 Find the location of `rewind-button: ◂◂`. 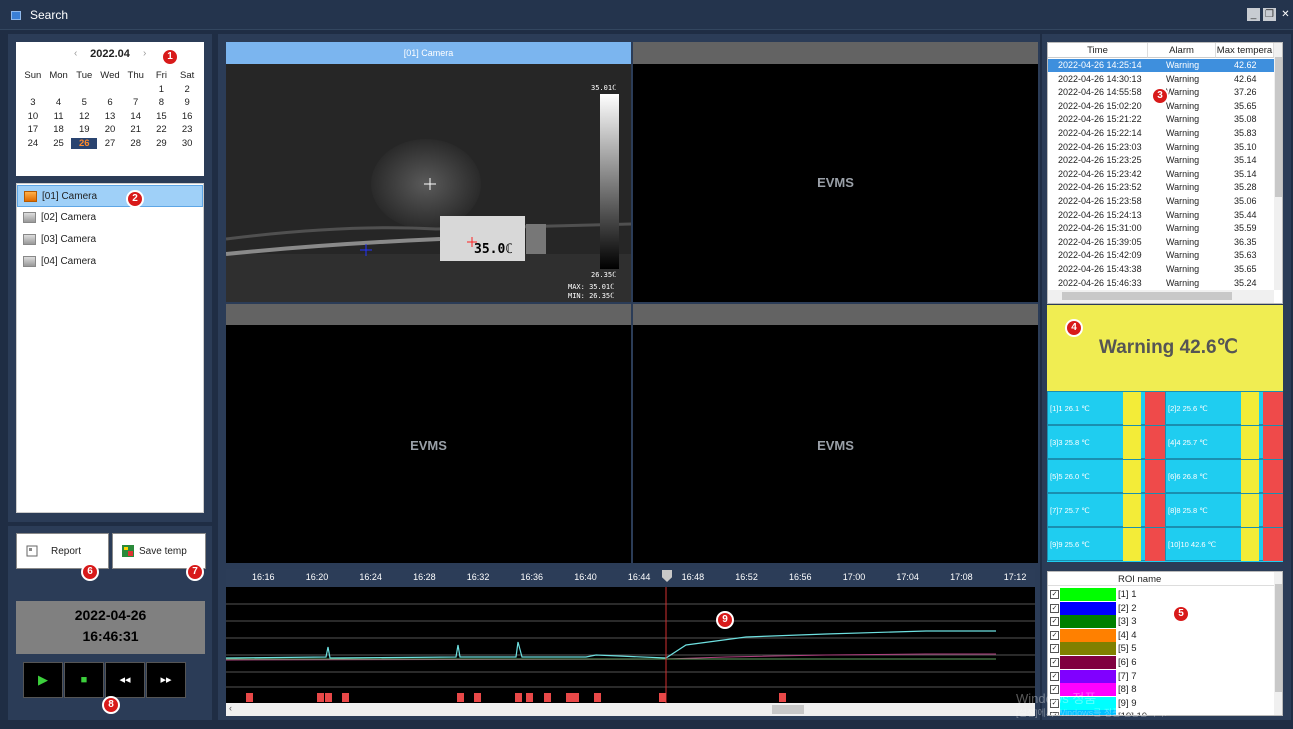

rewind-button: ◂◂ is located at coordinates (125, 680).